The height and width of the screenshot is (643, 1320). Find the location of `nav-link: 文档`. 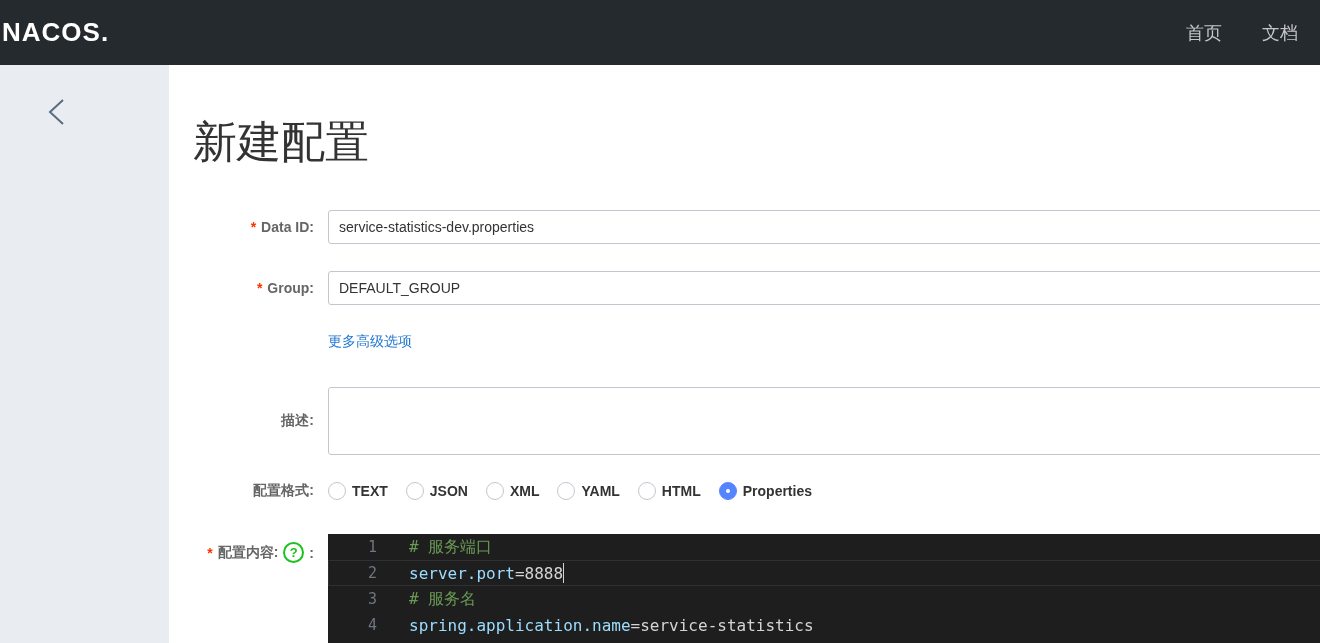

nav-link: 文档 is located at coordinates (1280, 32).